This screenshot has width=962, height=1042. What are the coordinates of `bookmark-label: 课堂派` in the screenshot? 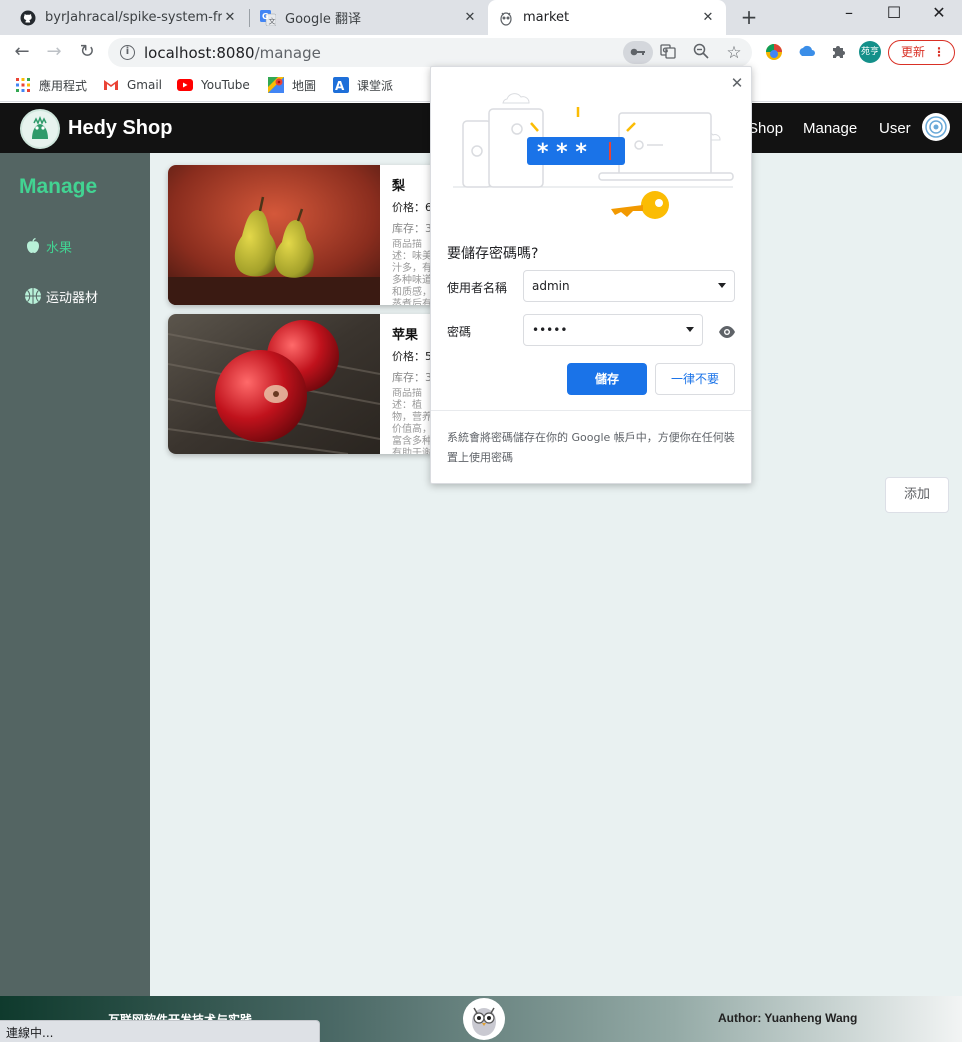 It's located at (375, 85).